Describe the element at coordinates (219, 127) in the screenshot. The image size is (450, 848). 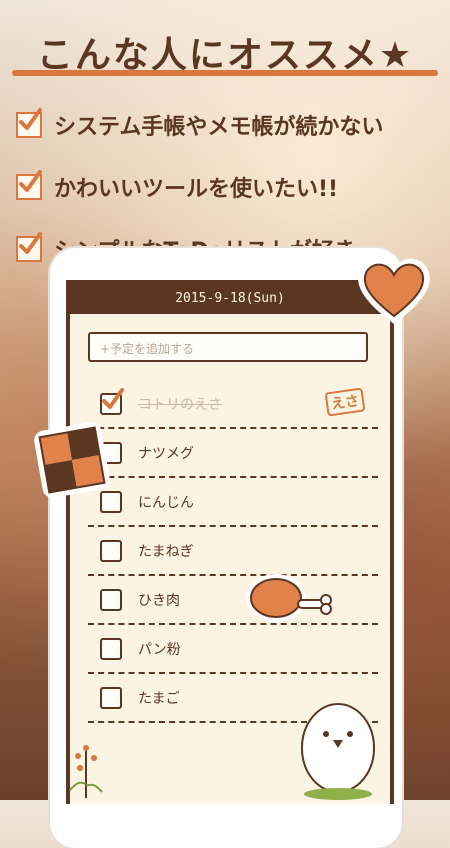
I see `promo-bullet-text: システム手帳やメモ帳が続かない` at that location.